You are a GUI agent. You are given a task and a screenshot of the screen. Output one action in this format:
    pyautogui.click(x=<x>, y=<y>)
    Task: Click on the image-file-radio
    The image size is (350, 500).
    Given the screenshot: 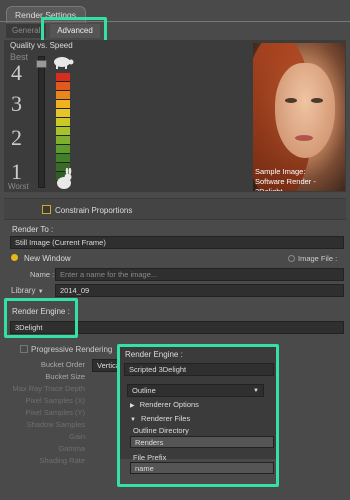 What is the action you would take?
    pyautogui.click(x=291, y=258)
    